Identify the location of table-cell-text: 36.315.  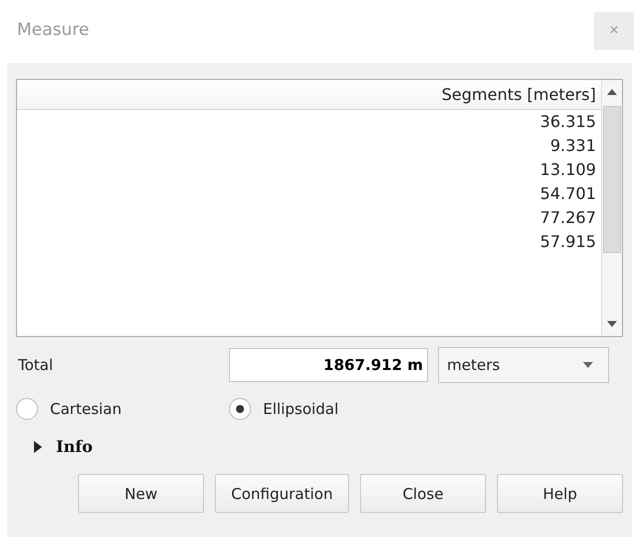
(568, 122).